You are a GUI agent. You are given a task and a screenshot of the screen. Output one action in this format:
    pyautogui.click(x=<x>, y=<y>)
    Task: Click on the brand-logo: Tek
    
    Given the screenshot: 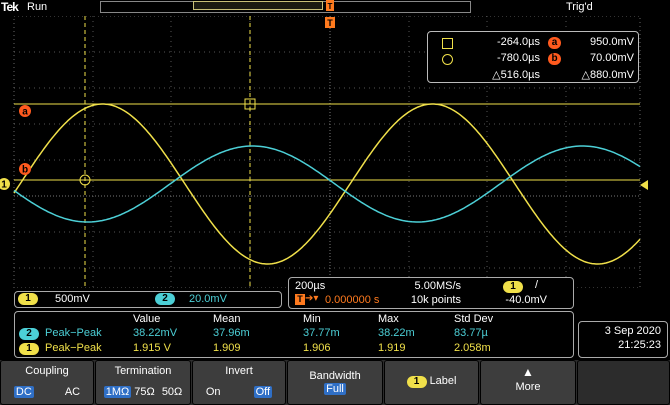 What is the action you would take?
    pyautogui.click(x=10, y=7)
    